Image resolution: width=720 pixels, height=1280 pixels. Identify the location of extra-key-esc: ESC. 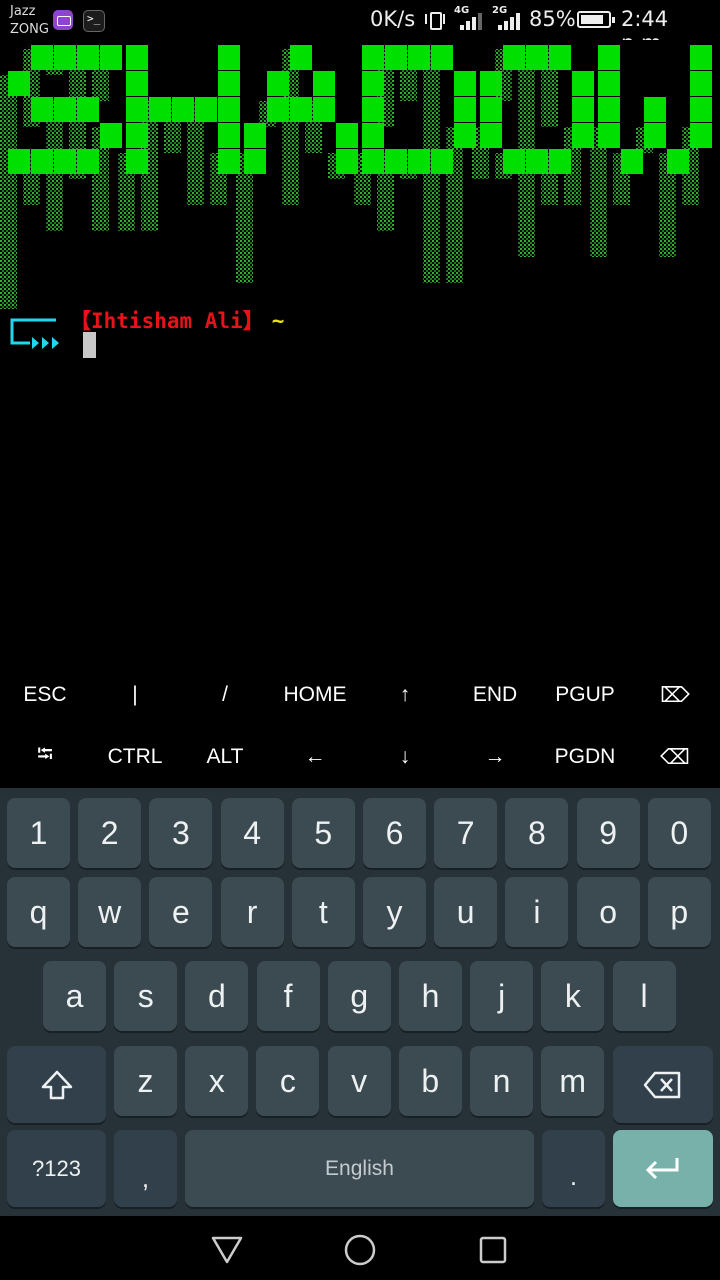
(45, 695).